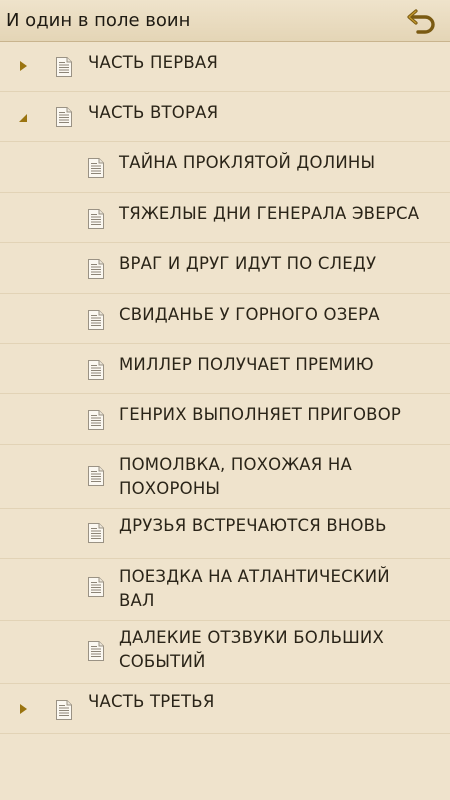  What do you see at coordinates (279, 650) in the screenshot?
I see `toc-chapter-label: ДАЛЕКИЕ ОТЗВУКИ БОЛЬШИХ СОБЫТИЙ` at bounding box center [279, 650].